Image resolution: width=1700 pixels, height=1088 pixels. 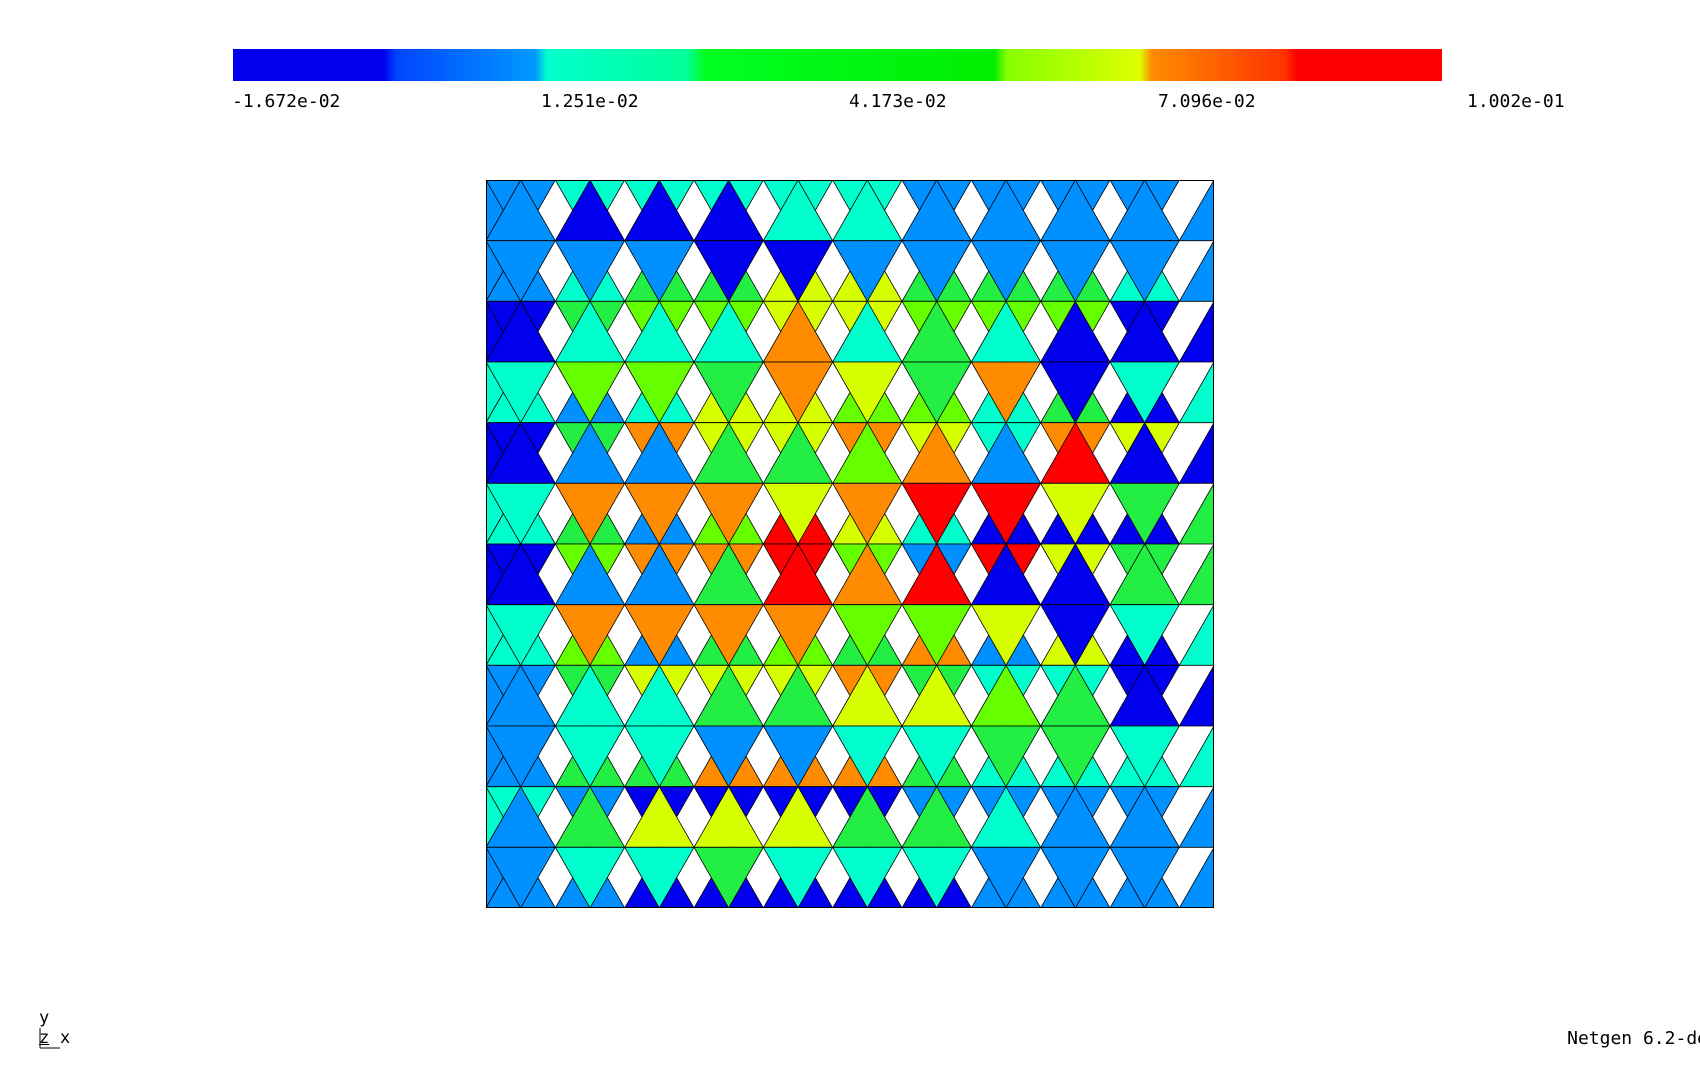 What do you see at coordinates (1516, 101) in the screenshot?
I see `colorbar-label-max: 1.002e-01` at bounding box center [1516, 101].